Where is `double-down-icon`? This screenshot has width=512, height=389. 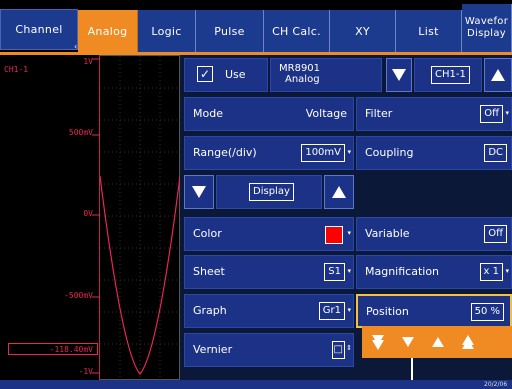 double-down-icon is located at coordinates (378, 342).